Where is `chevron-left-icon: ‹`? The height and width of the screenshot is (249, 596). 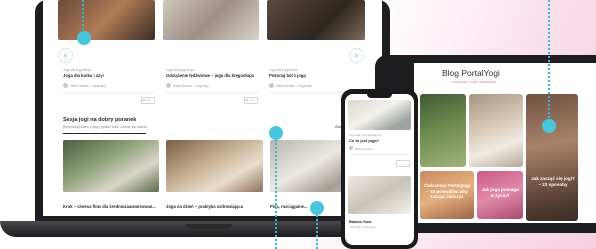 chevron-left-icon: ‹ is located at coordinates (65, 55).